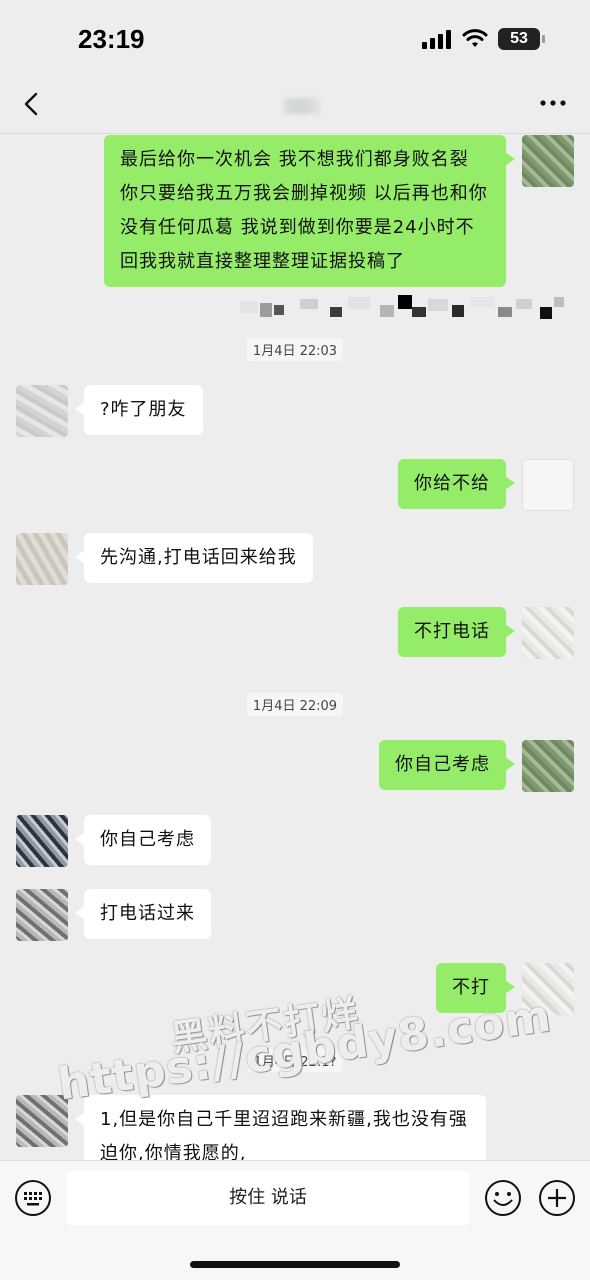 This screenshot has height=1280, width=590. Describe the element at coordinates (143, 914) in the screenshot. I see `message-bubble-received: 打电话过来` at that location.